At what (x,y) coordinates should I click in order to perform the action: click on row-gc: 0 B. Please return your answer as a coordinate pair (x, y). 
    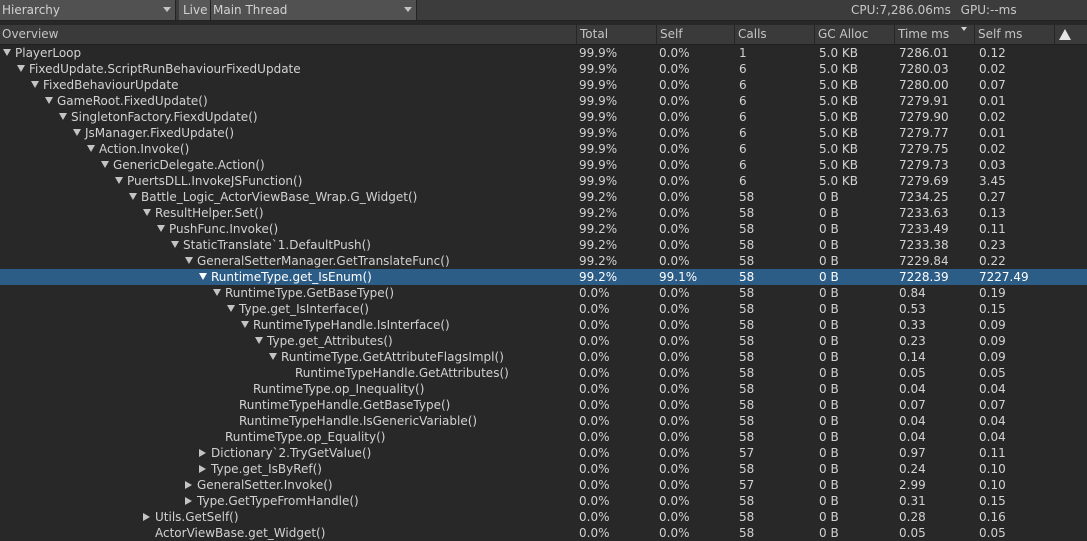
    Looking at the image, I should click on (829, 213).